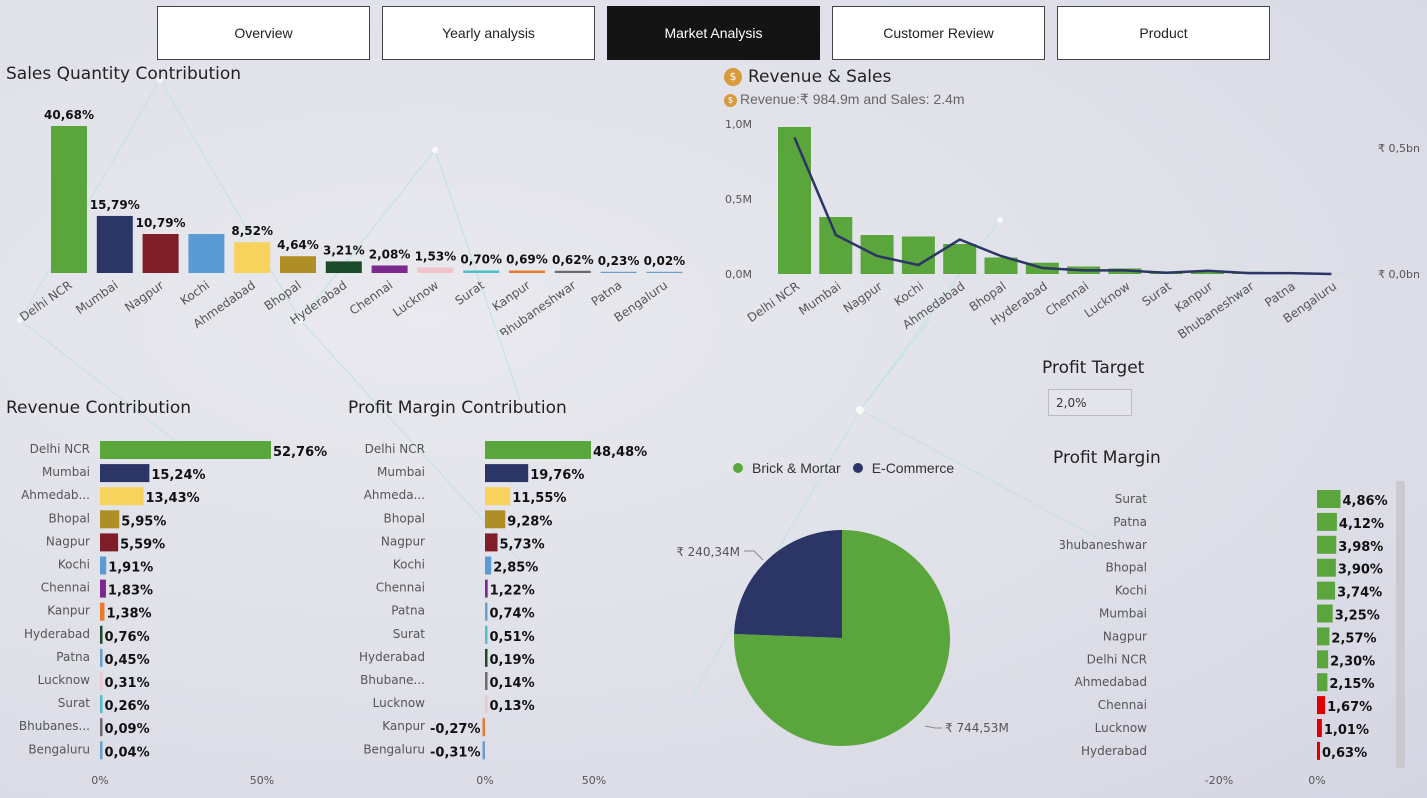 This screenshot has height=798, width=1427. Describe the element at coordinates (539, 498) in the screenshot. I see `pm-contrib-data-label: 11,55%` at that location.